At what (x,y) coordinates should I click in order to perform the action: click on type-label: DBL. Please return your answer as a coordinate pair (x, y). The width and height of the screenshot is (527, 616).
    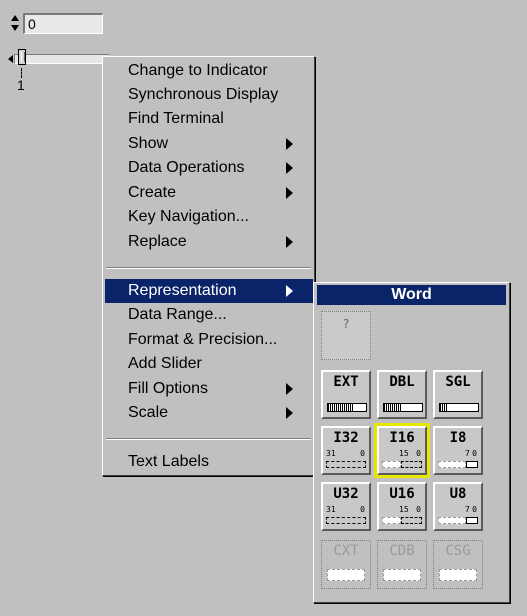
    Looking at the image, I should click on (402, 382).